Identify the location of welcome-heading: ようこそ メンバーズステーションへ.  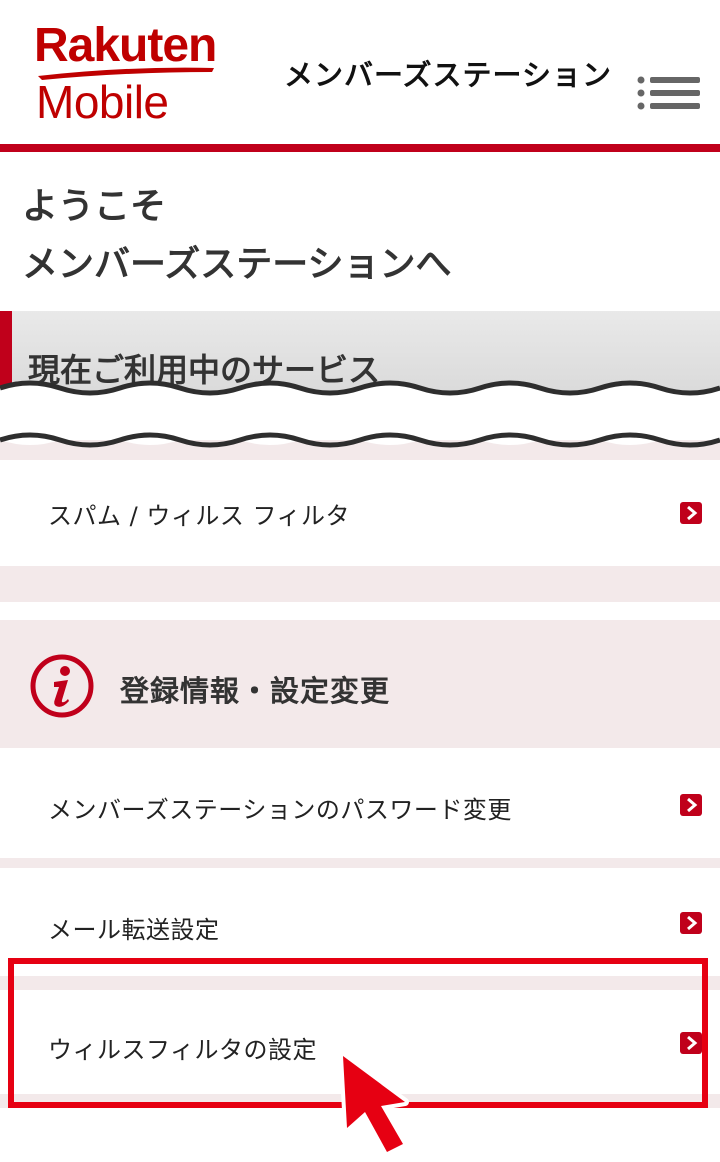
(236, 236).